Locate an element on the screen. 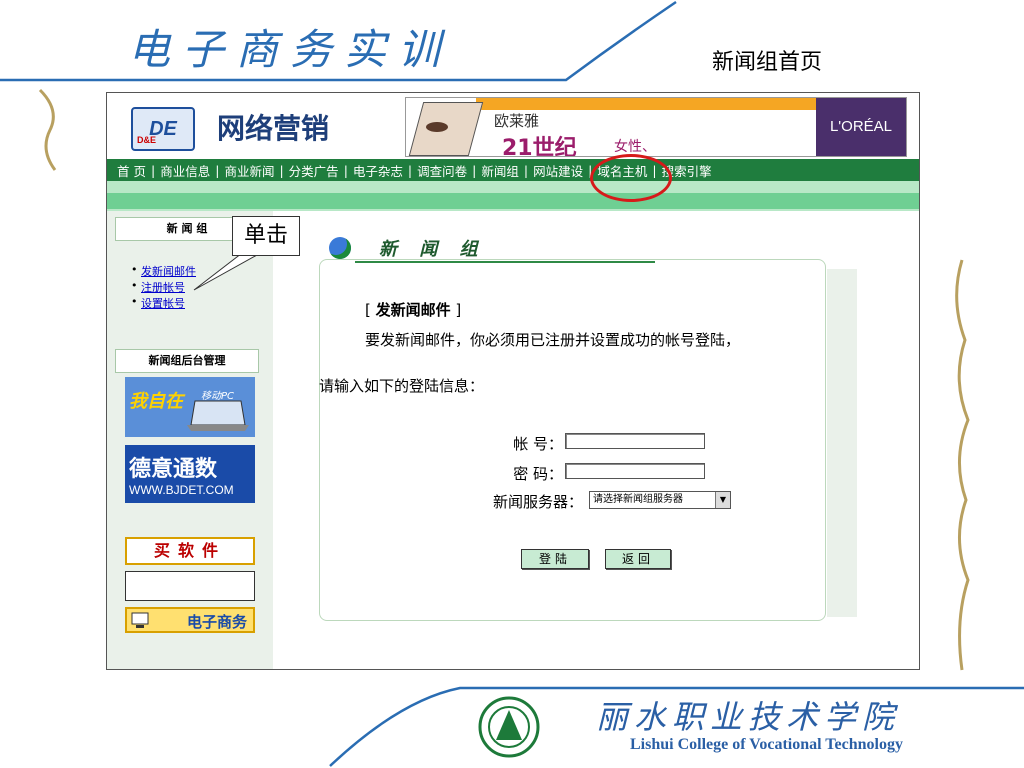  click-callout: 单击 is located at coordinates (266, 236).